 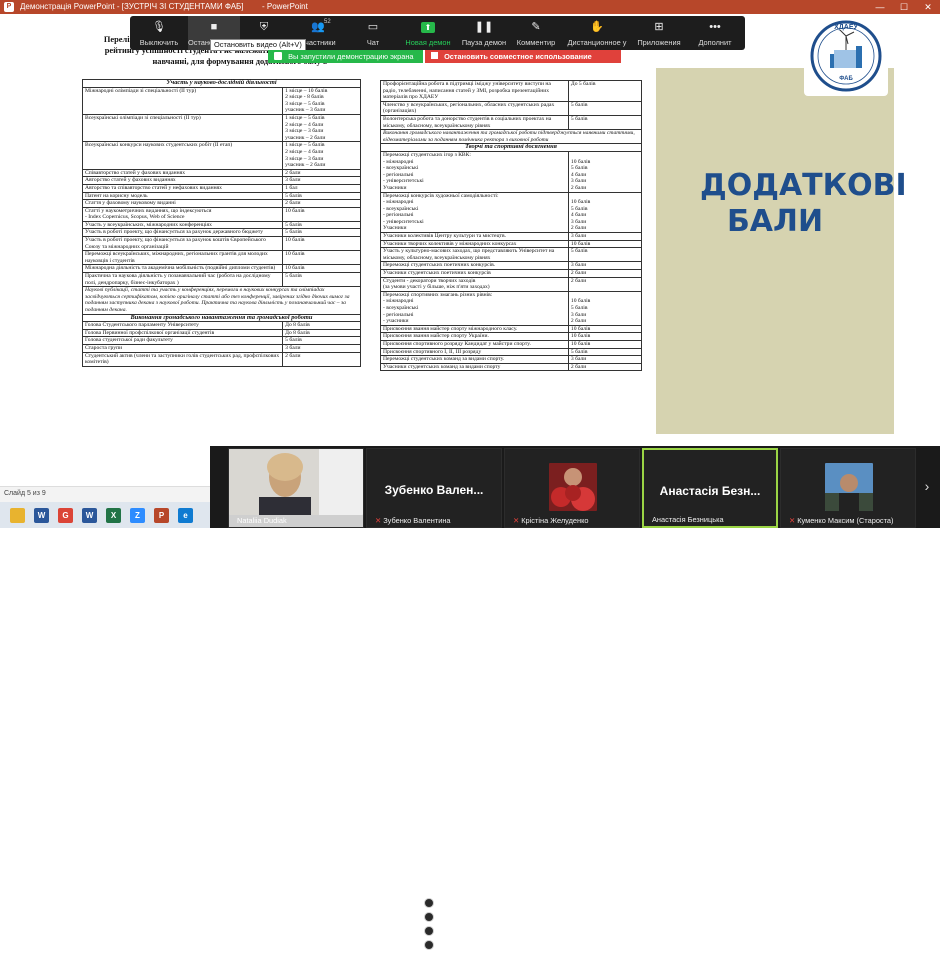 I want to click on participant-tile-4: ✕ Куменко Максим (Староста), so click(x=848, y=488).